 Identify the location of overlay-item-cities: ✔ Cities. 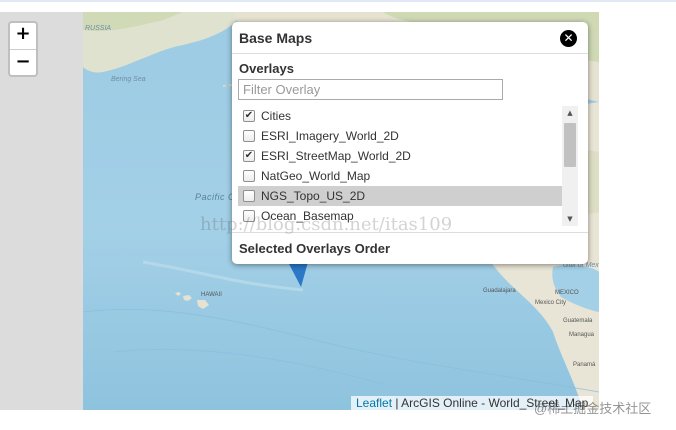
(400, 116).